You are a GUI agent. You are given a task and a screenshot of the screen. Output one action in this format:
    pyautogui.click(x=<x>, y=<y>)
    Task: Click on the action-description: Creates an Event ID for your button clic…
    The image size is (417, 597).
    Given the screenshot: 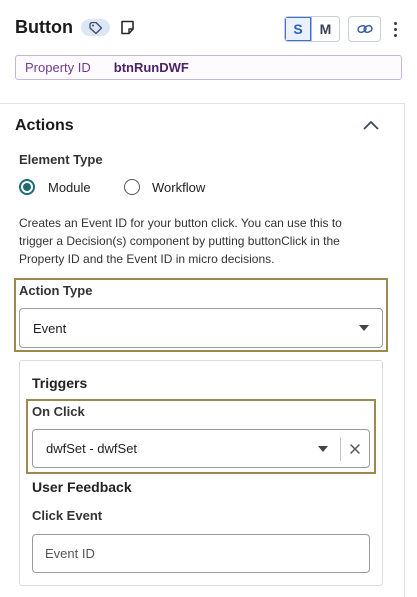 What is the action you would take?
    pyautogui.click(x=180, y=241)
    